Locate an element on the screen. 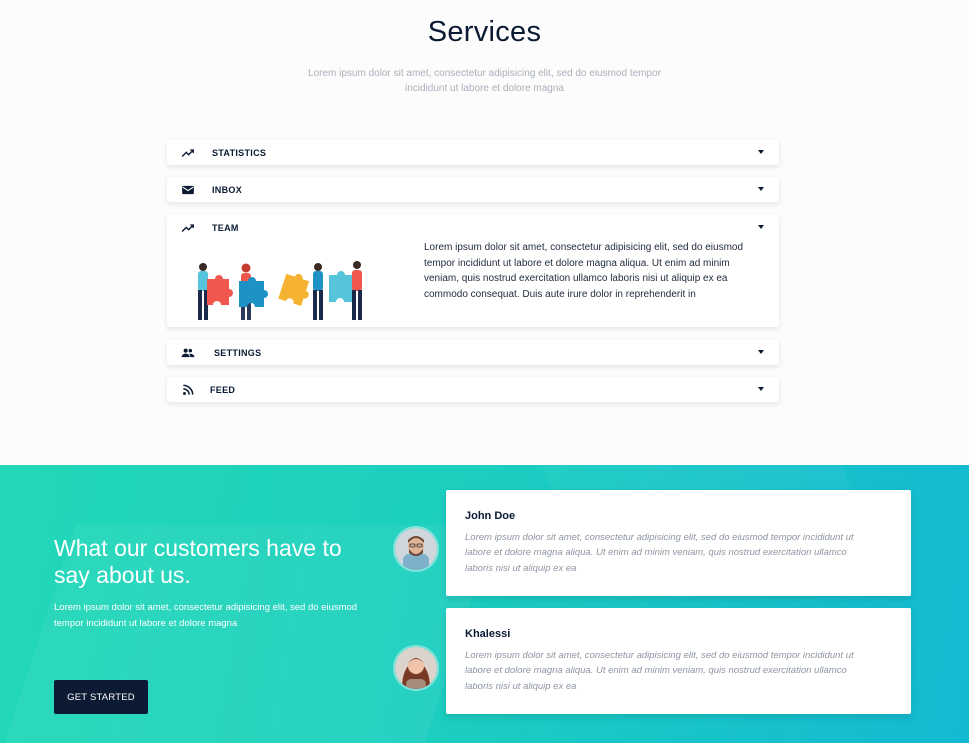 The image size is (969, 743). mail-icon is located at coordinates (188, 190).